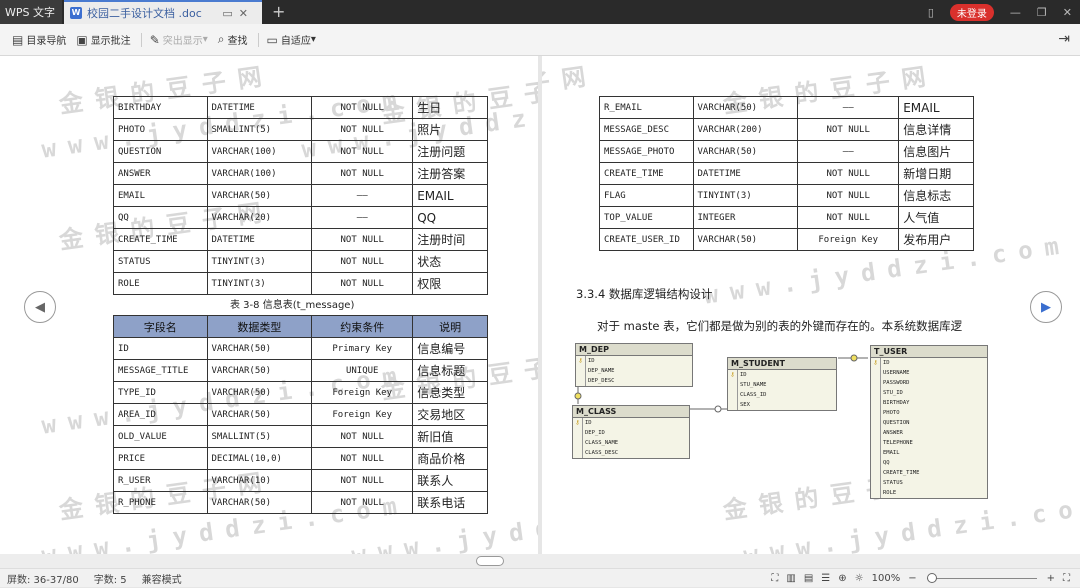  What do you see at coordinates (362, 217) in the screenshot?
I see `table-cell: ——` at bounding box center [362, 217].